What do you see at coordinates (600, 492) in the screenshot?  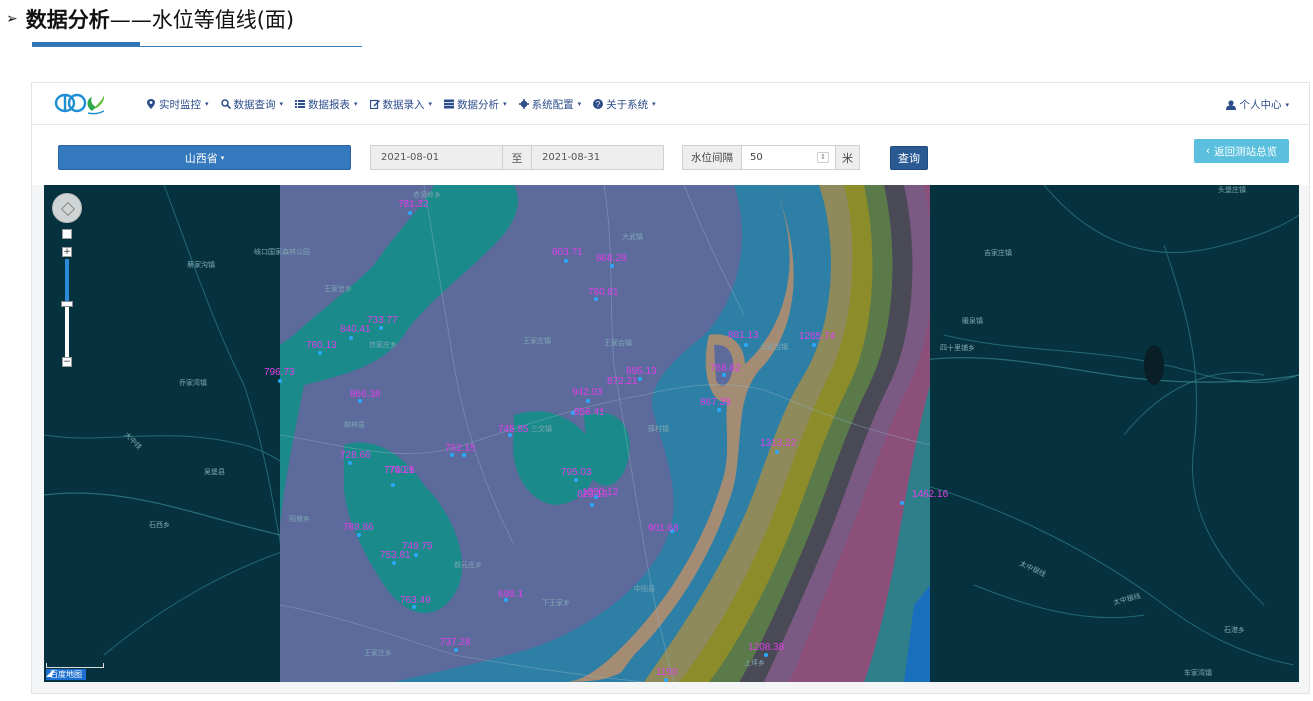 I see `station-value-label: 1050.12` at bounding box center [600, 492].